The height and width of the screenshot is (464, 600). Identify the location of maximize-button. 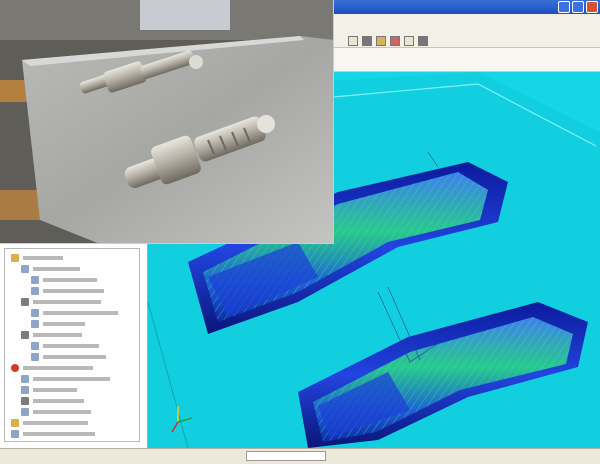
(578, 7).